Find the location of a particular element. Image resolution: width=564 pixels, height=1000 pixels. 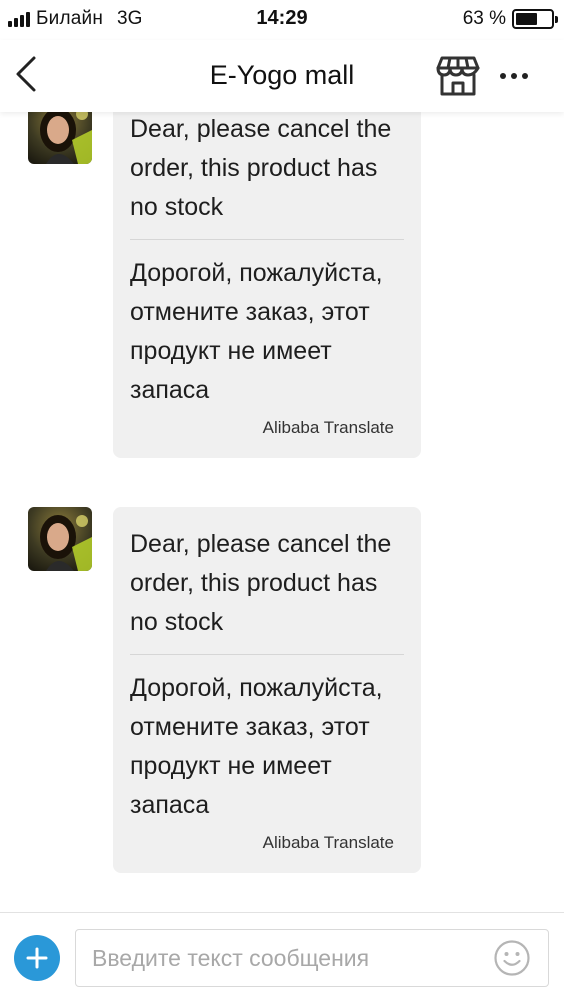

store-button is located at coordinates (458, 76).